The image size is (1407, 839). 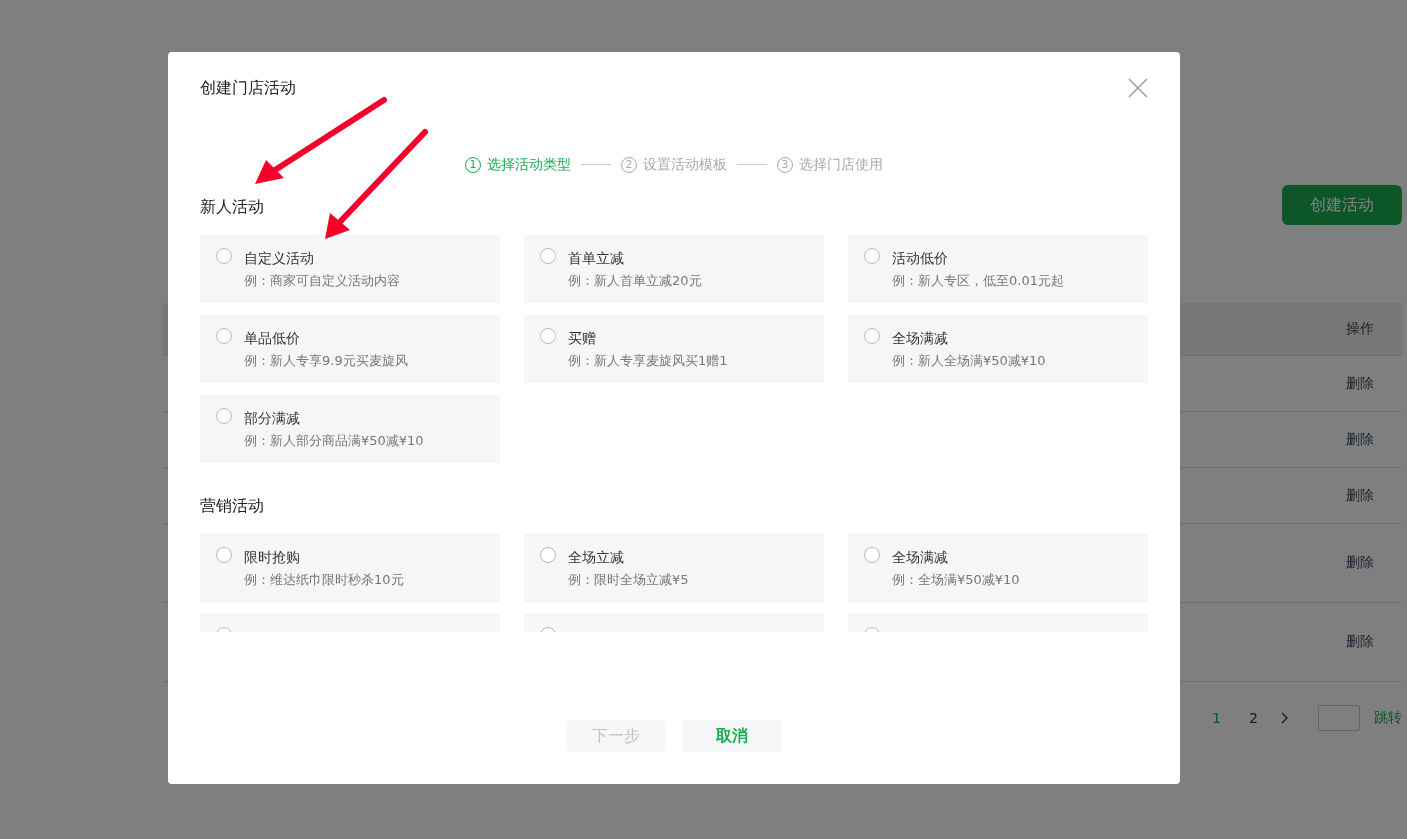 What do you see at coordinates (998, 268) in the screenshot?
I see `activity-option: 活动低价 例：新人专区，低至0.01元起` at bounding box center [998, 268].